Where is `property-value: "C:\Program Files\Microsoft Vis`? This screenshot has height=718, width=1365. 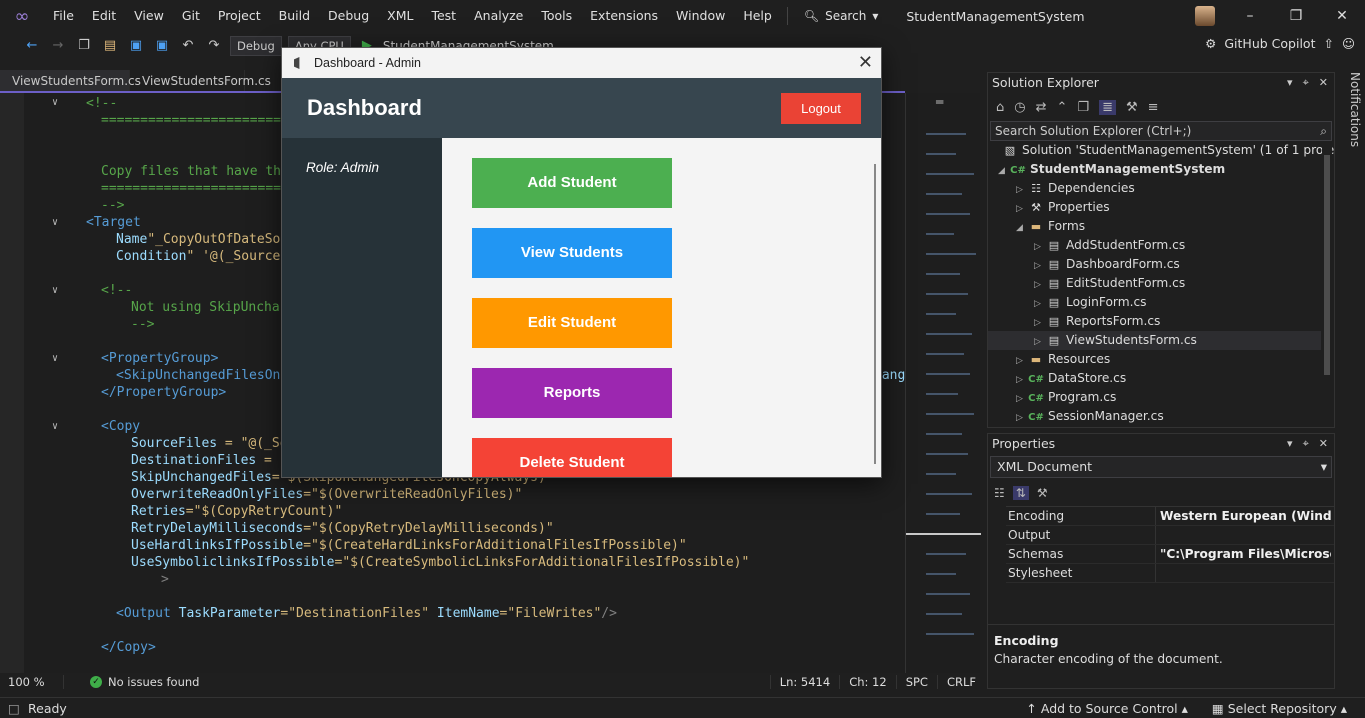
property-value: "C:\Program Files\Microsoft Vis is located at coordinates (1243, 554).